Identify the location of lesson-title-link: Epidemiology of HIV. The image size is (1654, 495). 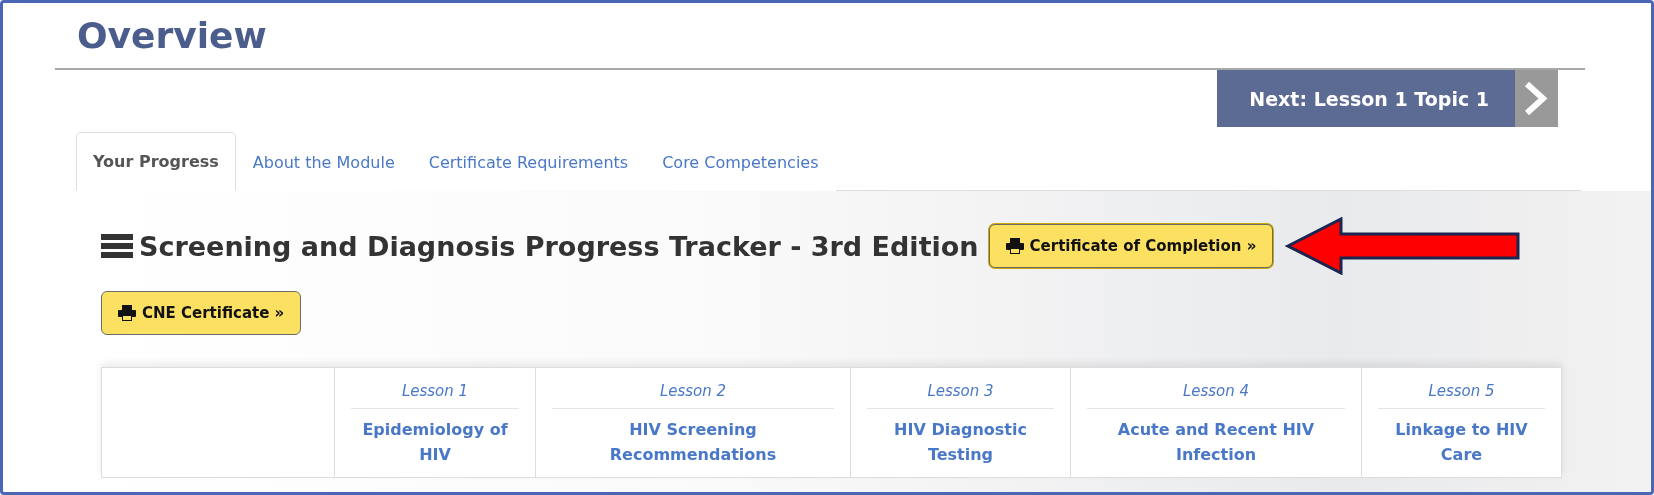
(435, 442).